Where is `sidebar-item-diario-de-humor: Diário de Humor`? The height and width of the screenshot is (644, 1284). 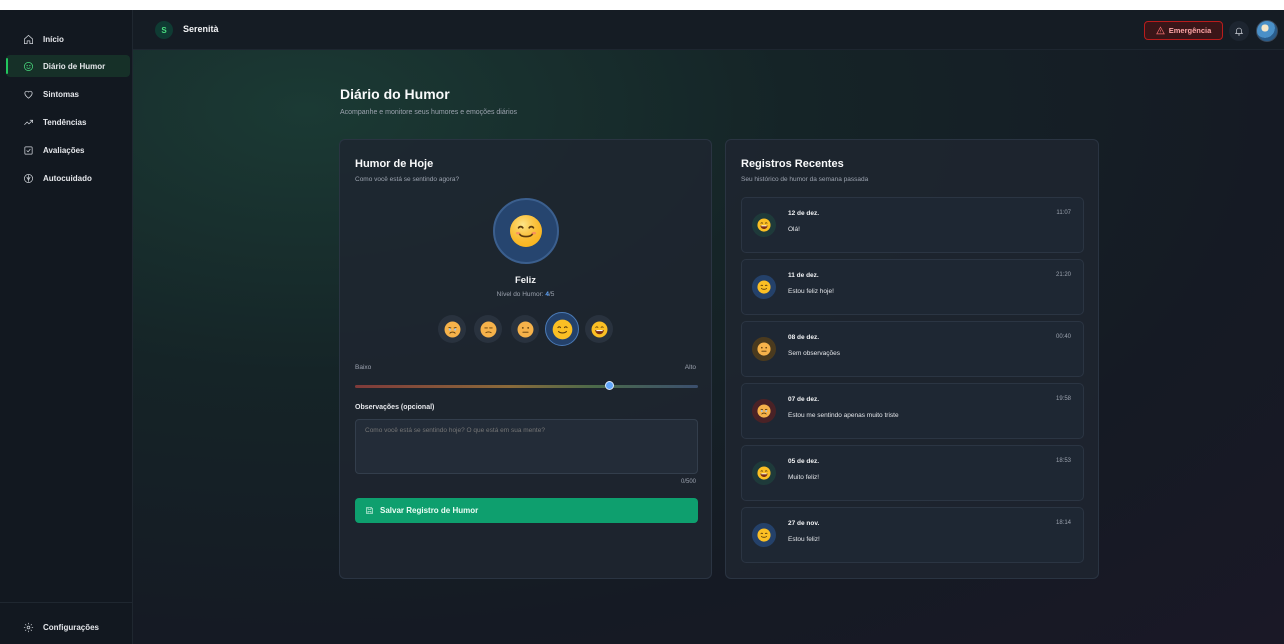 sidebar-item-diario-de-humor: Diário de Humor is located at coordinates (68, 66).